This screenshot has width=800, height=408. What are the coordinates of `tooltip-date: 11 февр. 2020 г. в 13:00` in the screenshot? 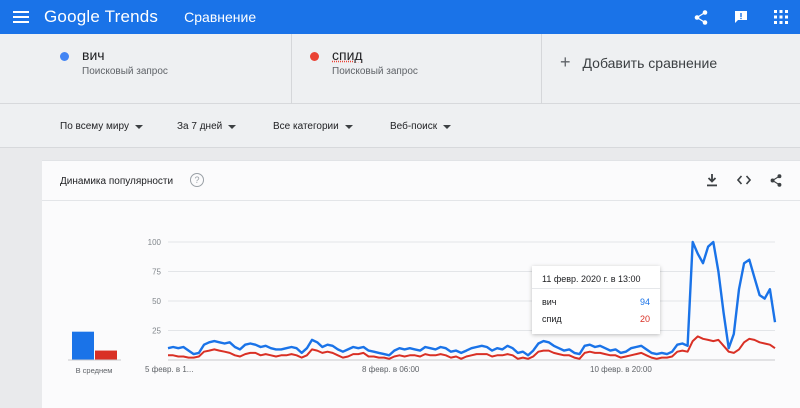 It's located at (591, 279).